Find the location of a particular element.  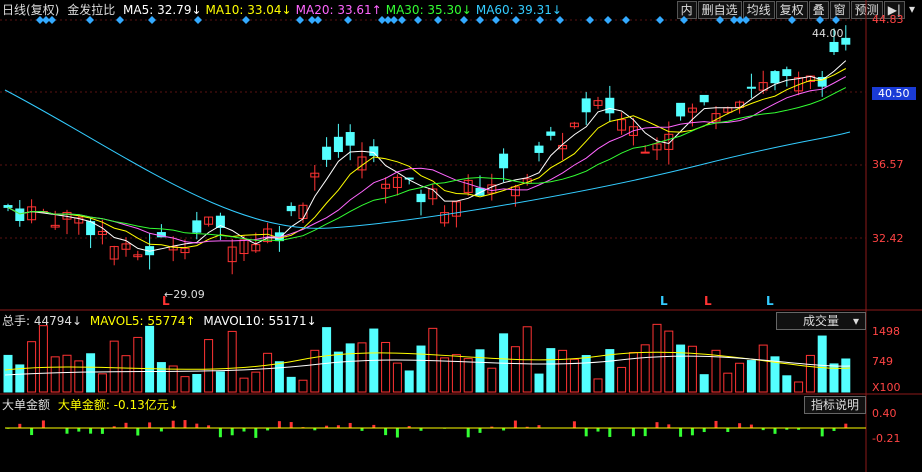

mavol10: MAVOL10: 55171↓ is located at coordinates (260, 321).